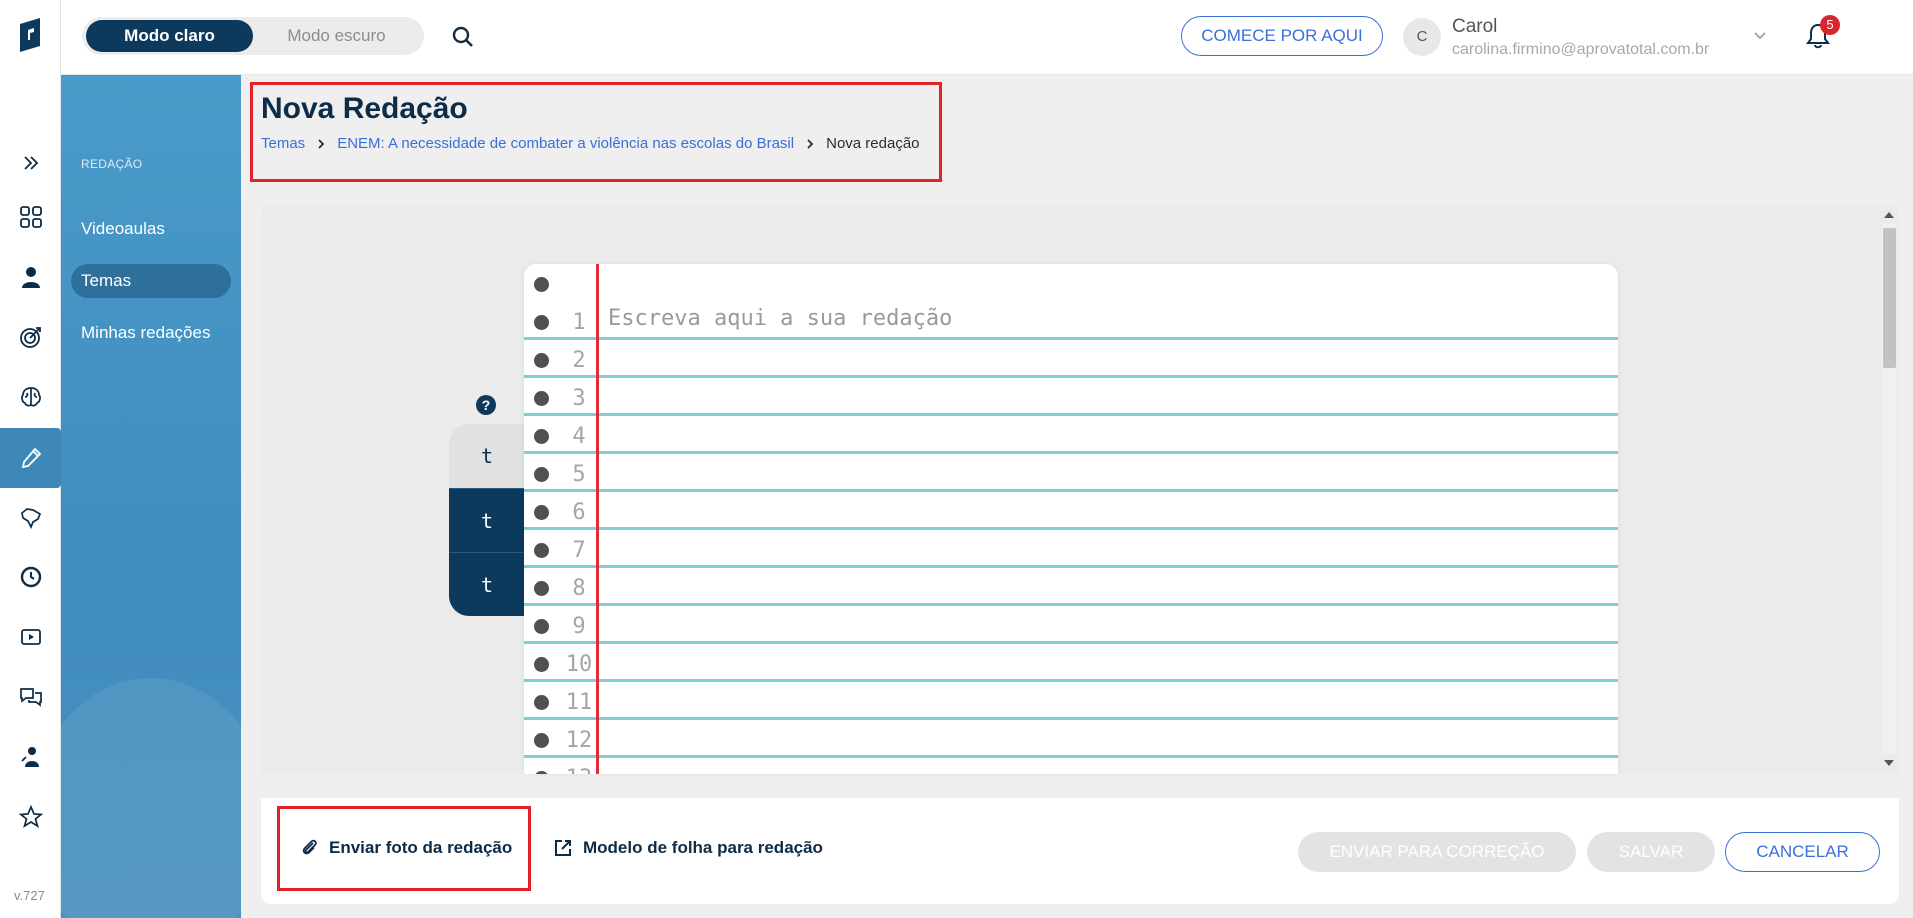  I want to click on text-tools: t t t, so click(487, 520).